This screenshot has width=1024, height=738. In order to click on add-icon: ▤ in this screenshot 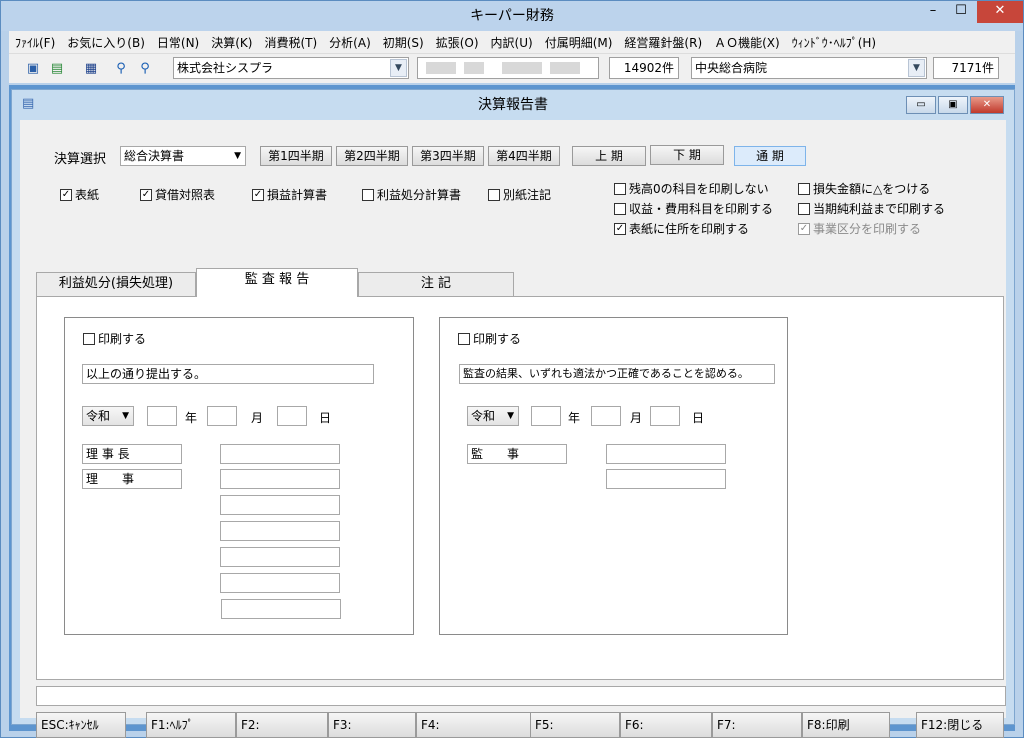, I will do `click(57, 69)`.